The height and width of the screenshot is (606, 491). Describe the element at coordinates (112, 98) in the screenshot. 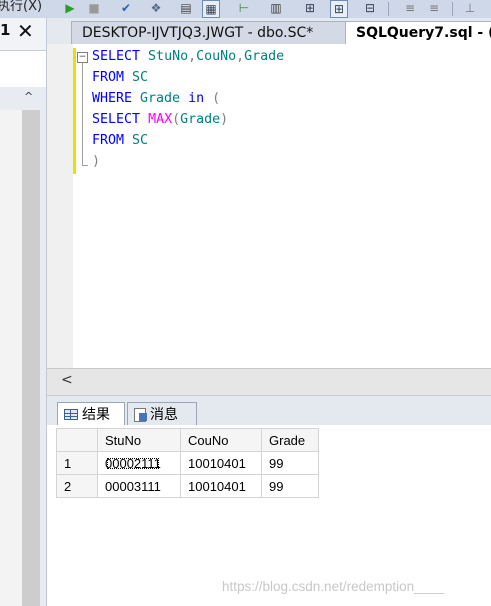

I see `code-token: WHERE` at that location.